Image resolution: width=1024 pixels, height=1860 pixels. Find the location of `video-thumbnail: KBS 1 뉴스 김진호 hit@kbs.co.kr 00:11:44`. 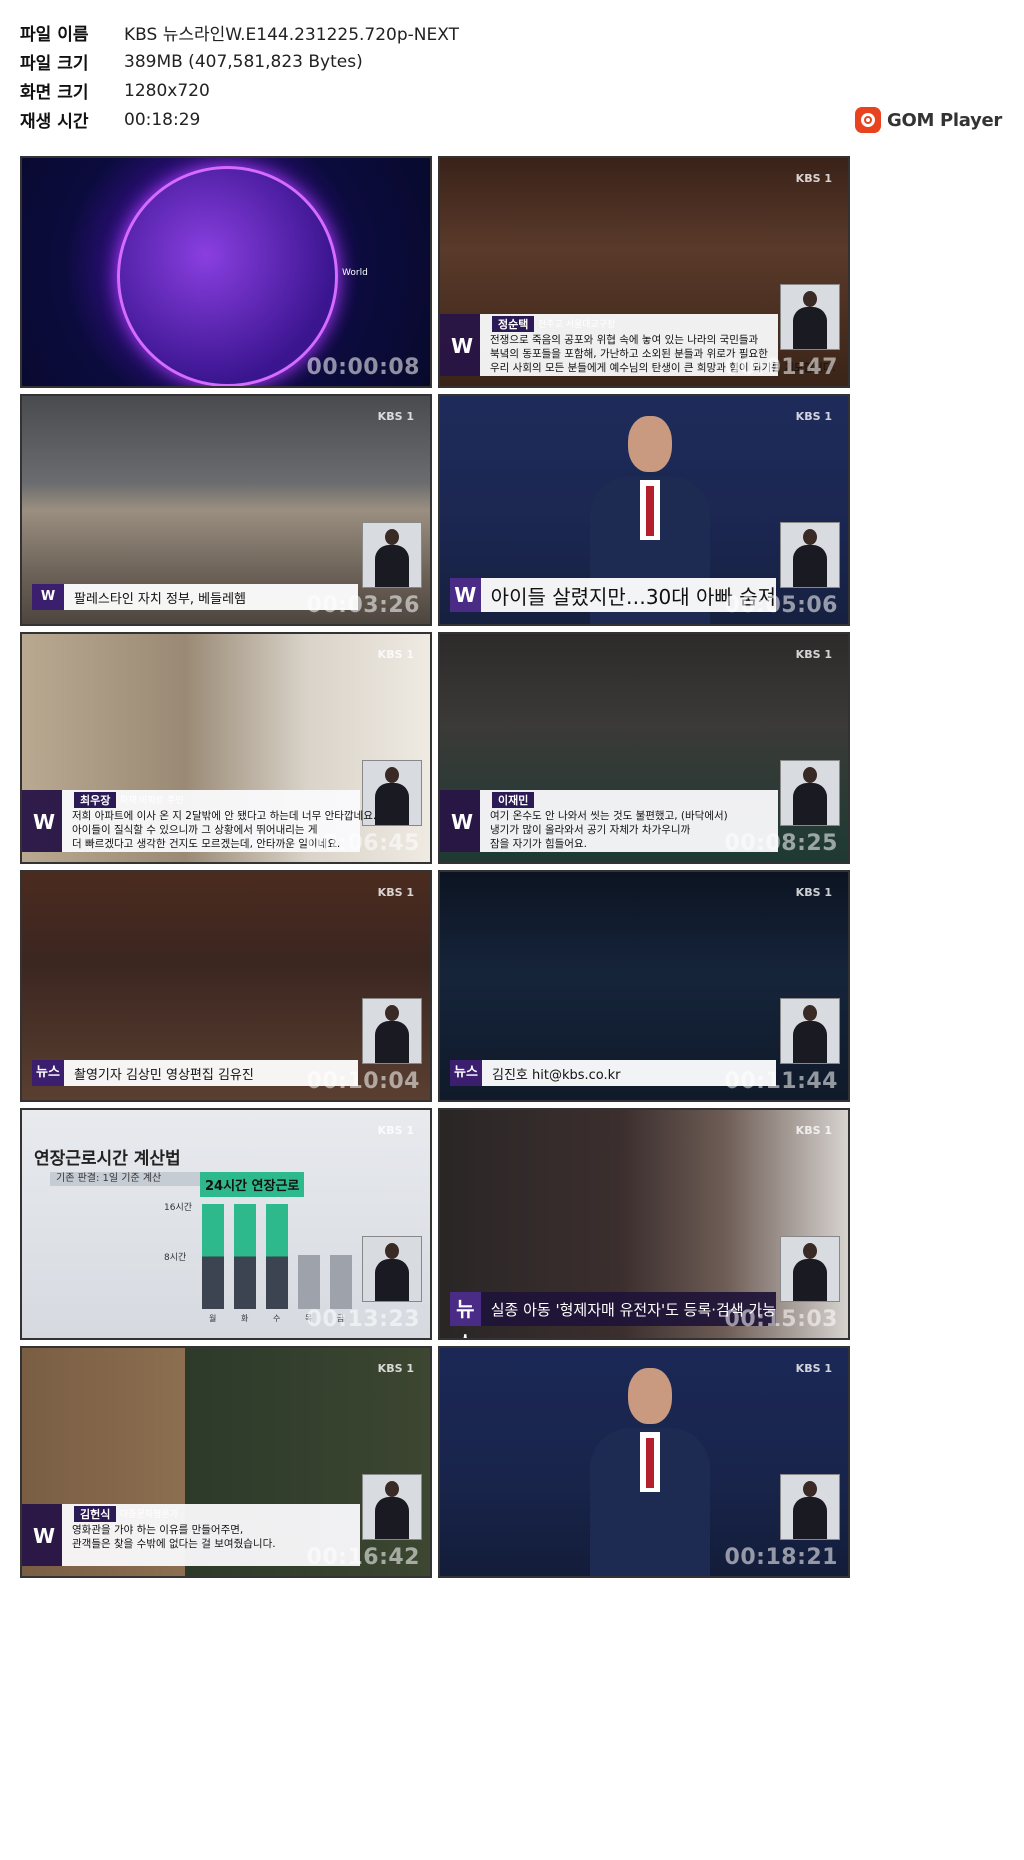

video-thumbnail: KBS 1 뉴스 김진호 hit@kbs.co.kr 00:11:44 is located at coordinates (644, 986).